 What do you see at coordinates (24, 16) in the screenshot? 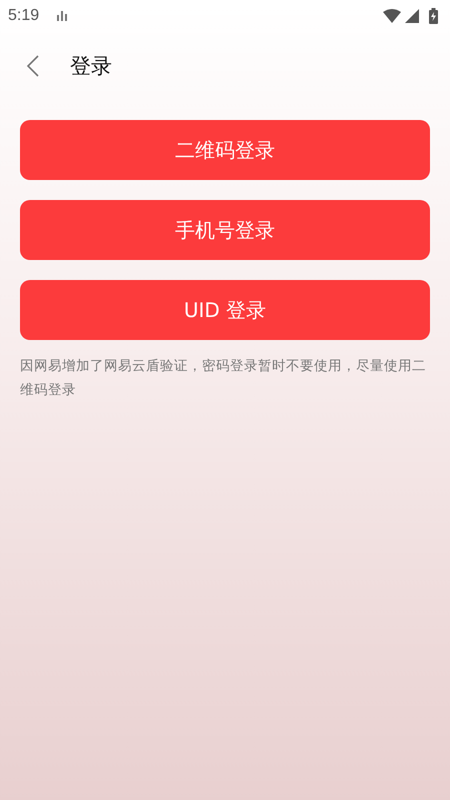
I see `status-time: 5:19` at bounding box center [24, 16].